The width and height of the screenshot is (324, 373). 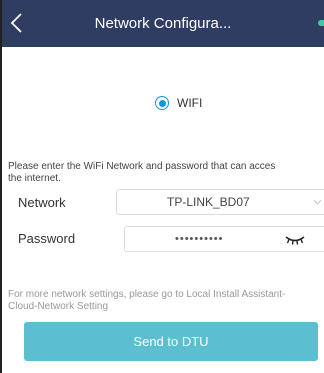 I want to click on password-value: ••••••••••, so click(x=199, y=239).